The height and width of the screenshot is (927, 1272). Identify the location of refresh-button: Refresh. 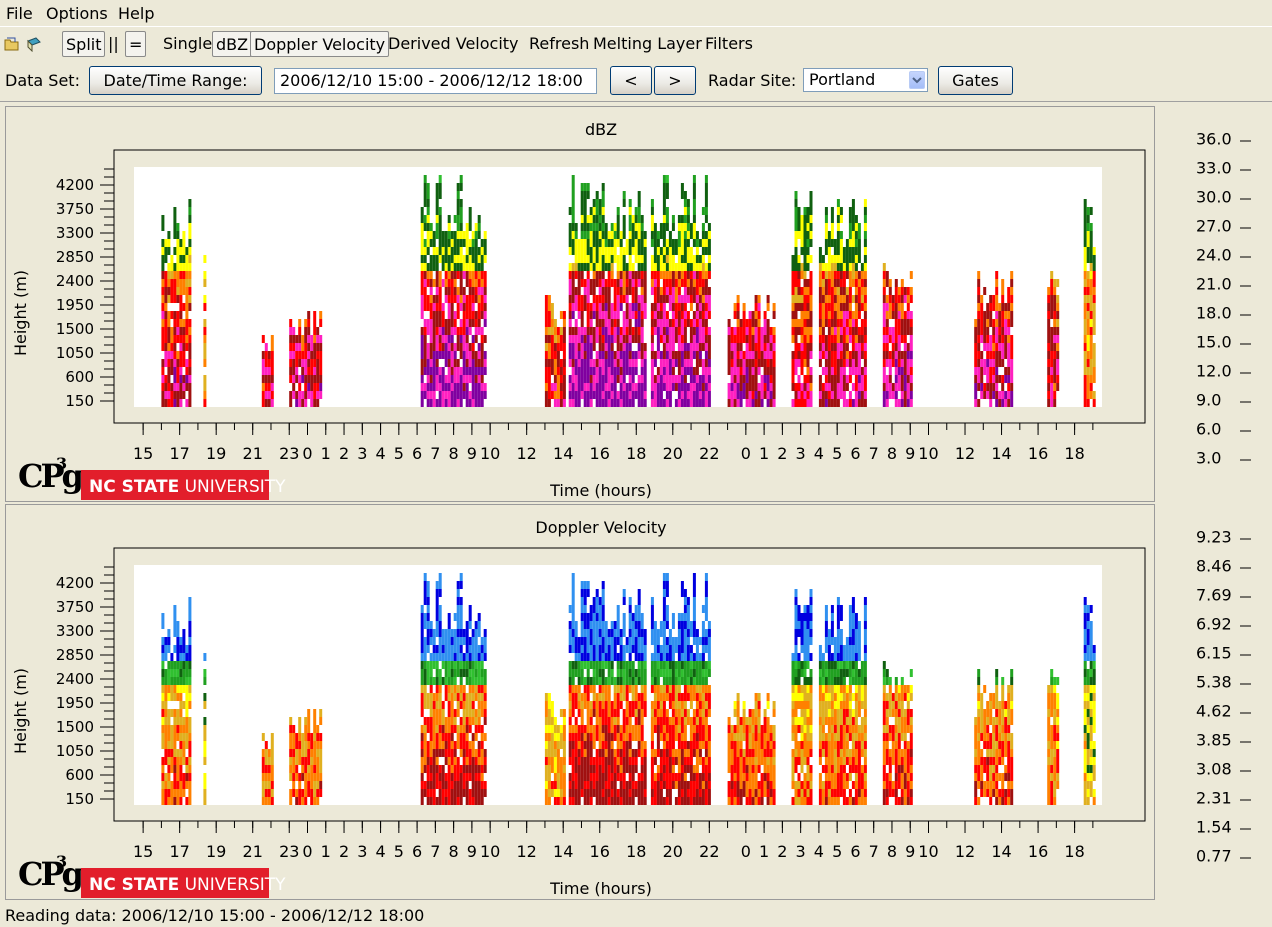
(559, 44).